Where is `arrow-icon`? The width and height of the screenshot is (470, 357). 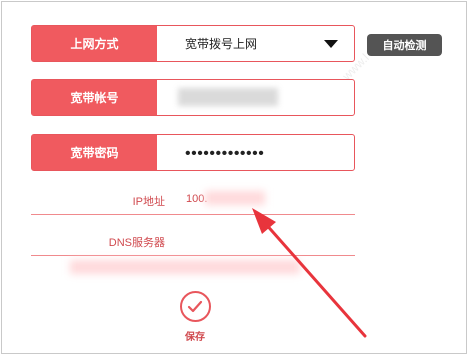
arrow-icon is located at coordinates (309, 273).